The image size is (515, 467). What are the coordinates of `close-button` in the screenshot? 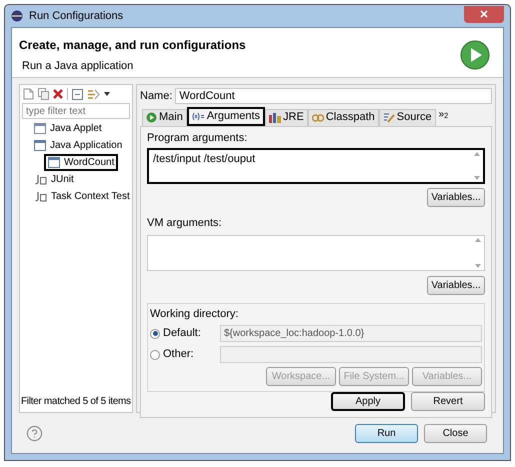 It's located at (484, 14).